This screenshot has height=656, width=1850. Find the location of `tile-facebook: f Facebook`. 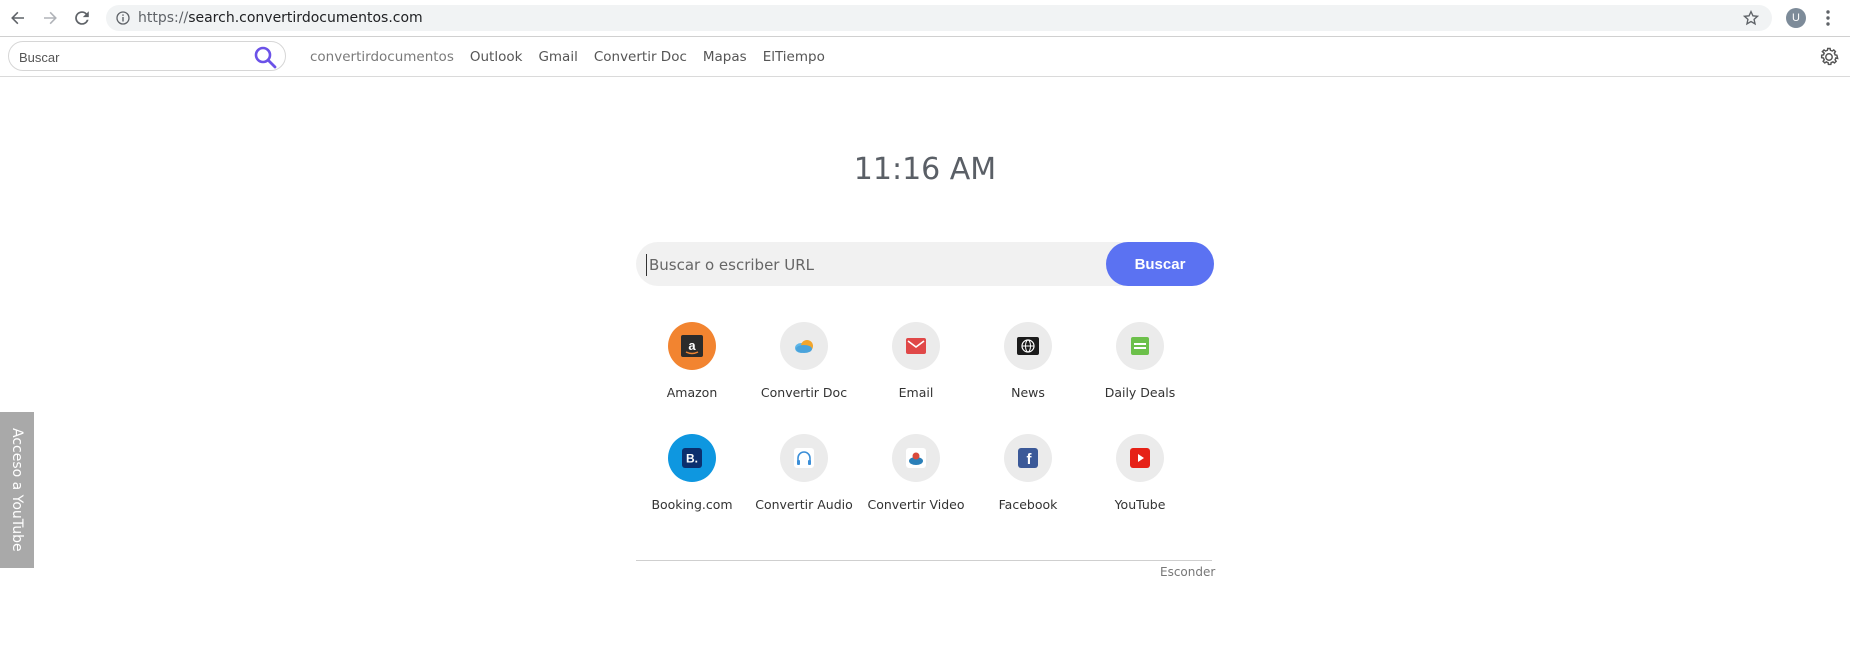

tile-facebook: f Facebook is located at coordinates (1028, 484).